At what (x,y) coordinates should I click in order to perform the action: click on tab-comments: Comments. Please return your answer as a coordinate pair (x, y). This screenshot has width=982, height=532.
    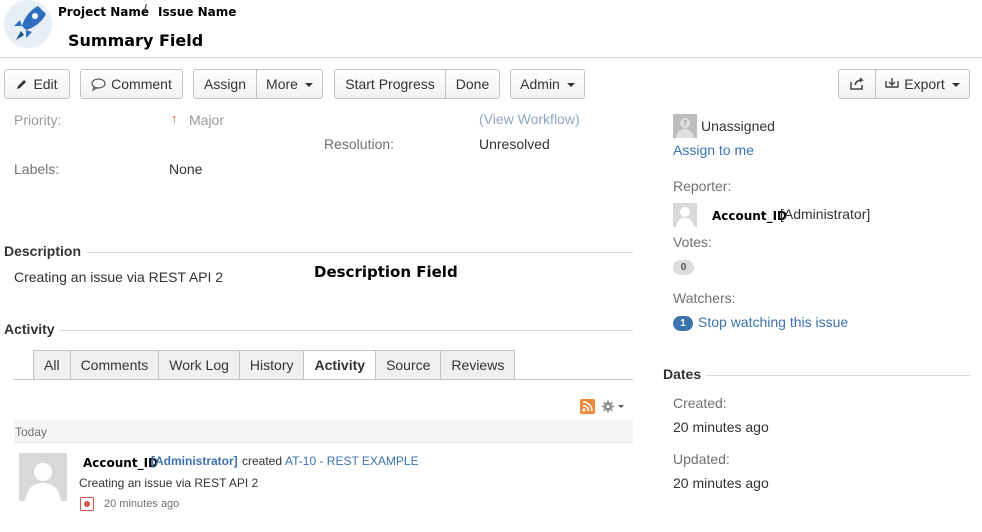
    Looking at the image, I should click on (115, 365).